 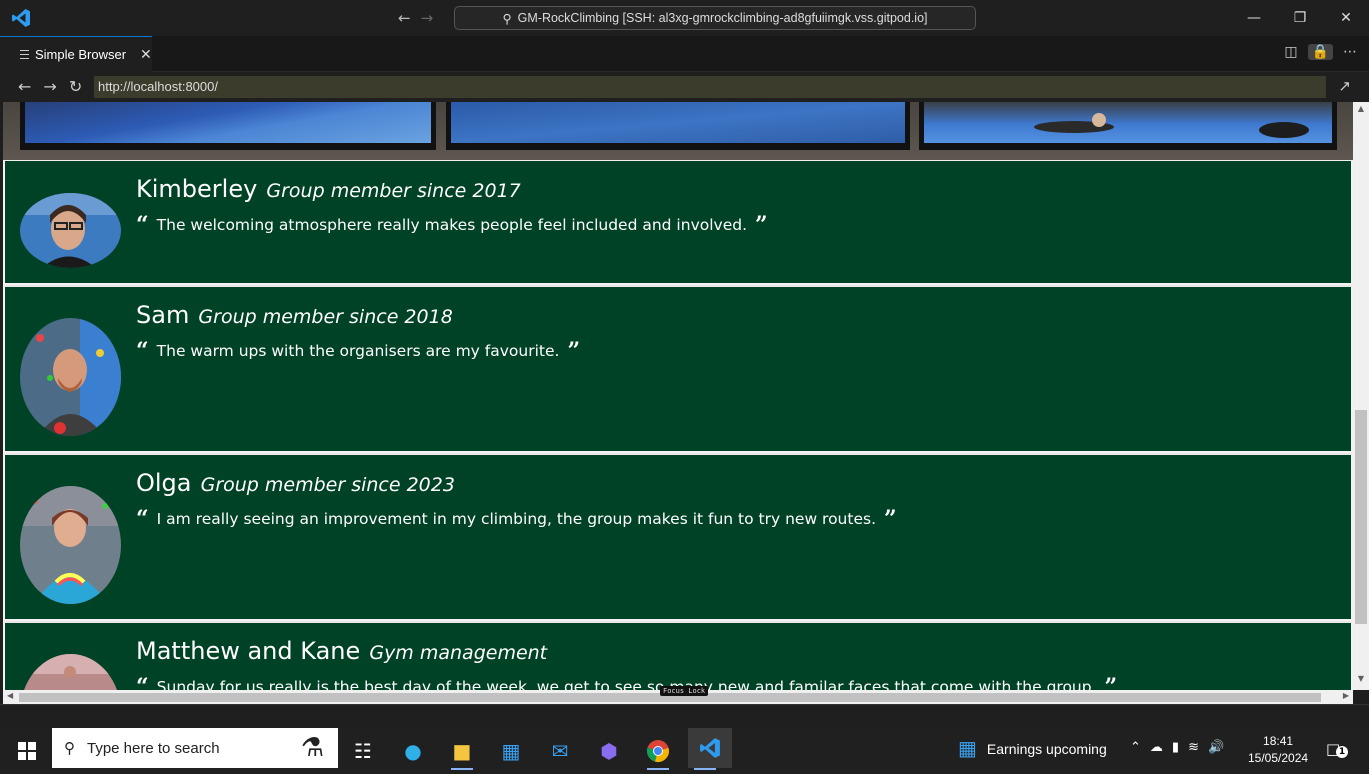 I want to click on gallery-strip, so click(x=678, y=131).